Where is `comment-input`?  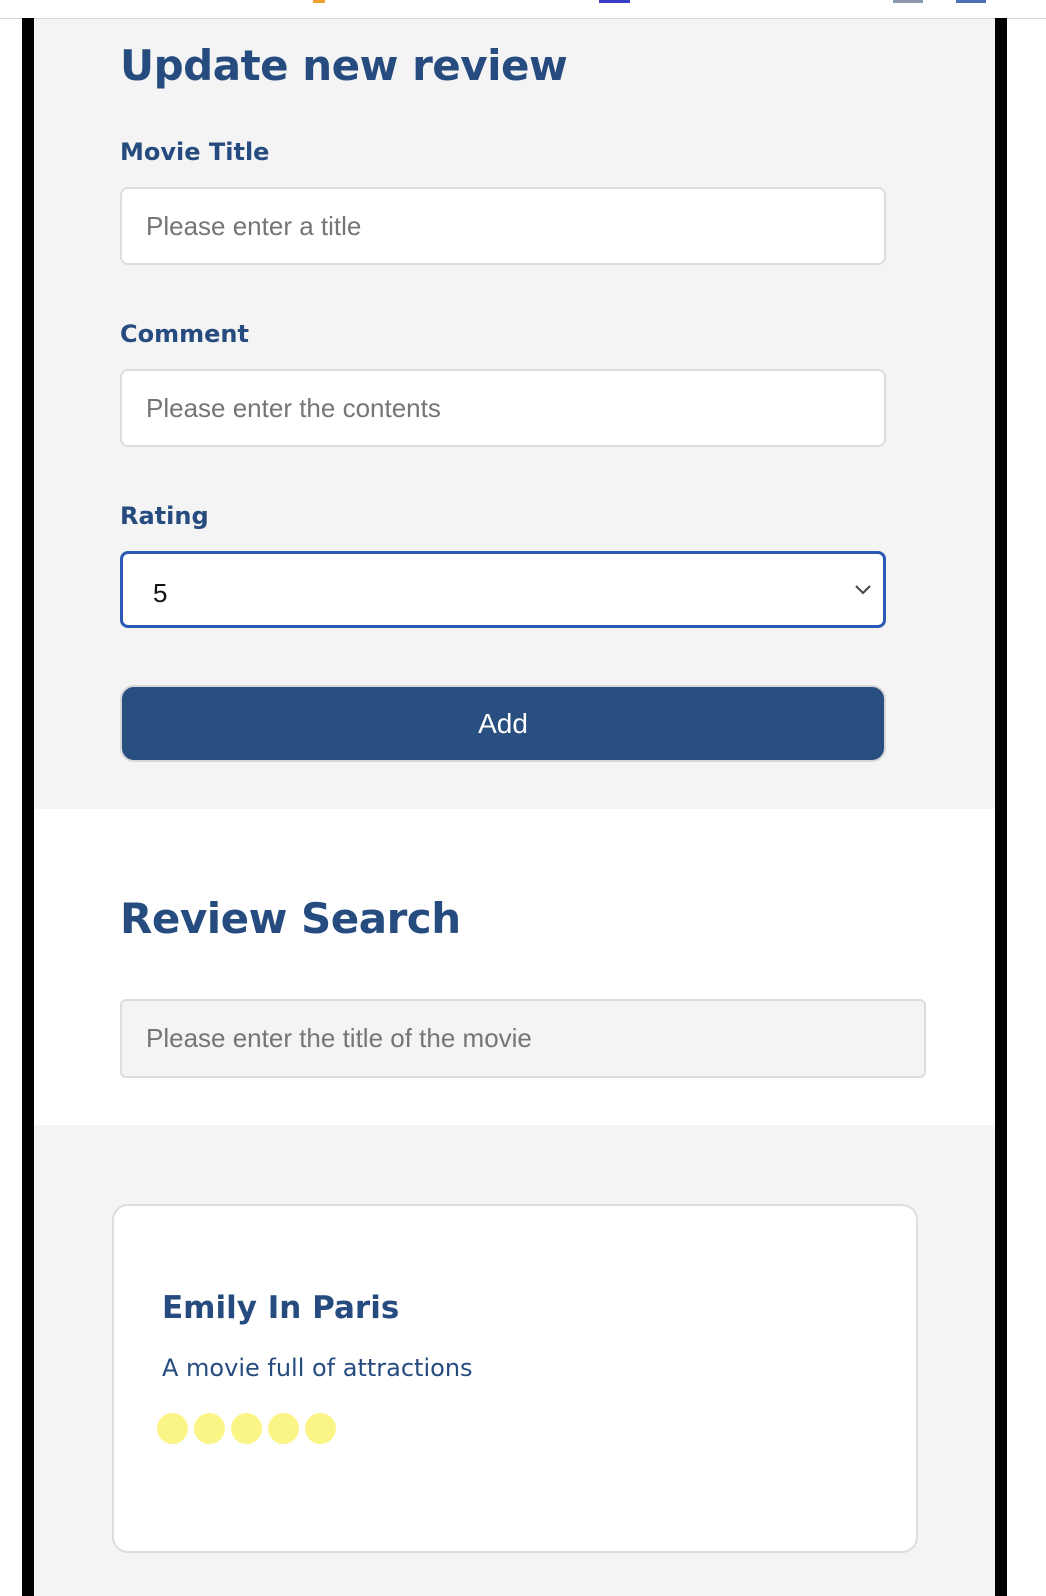
comment-input is located at coordinates (503, 408).